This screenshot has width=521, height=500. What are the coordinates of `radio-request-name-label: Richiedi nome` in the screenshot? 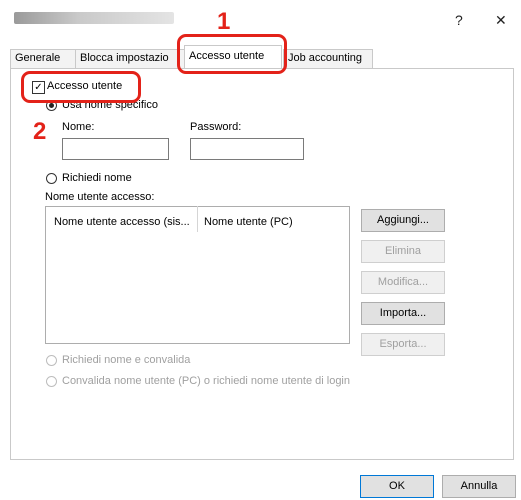 It's located at (97, 178).